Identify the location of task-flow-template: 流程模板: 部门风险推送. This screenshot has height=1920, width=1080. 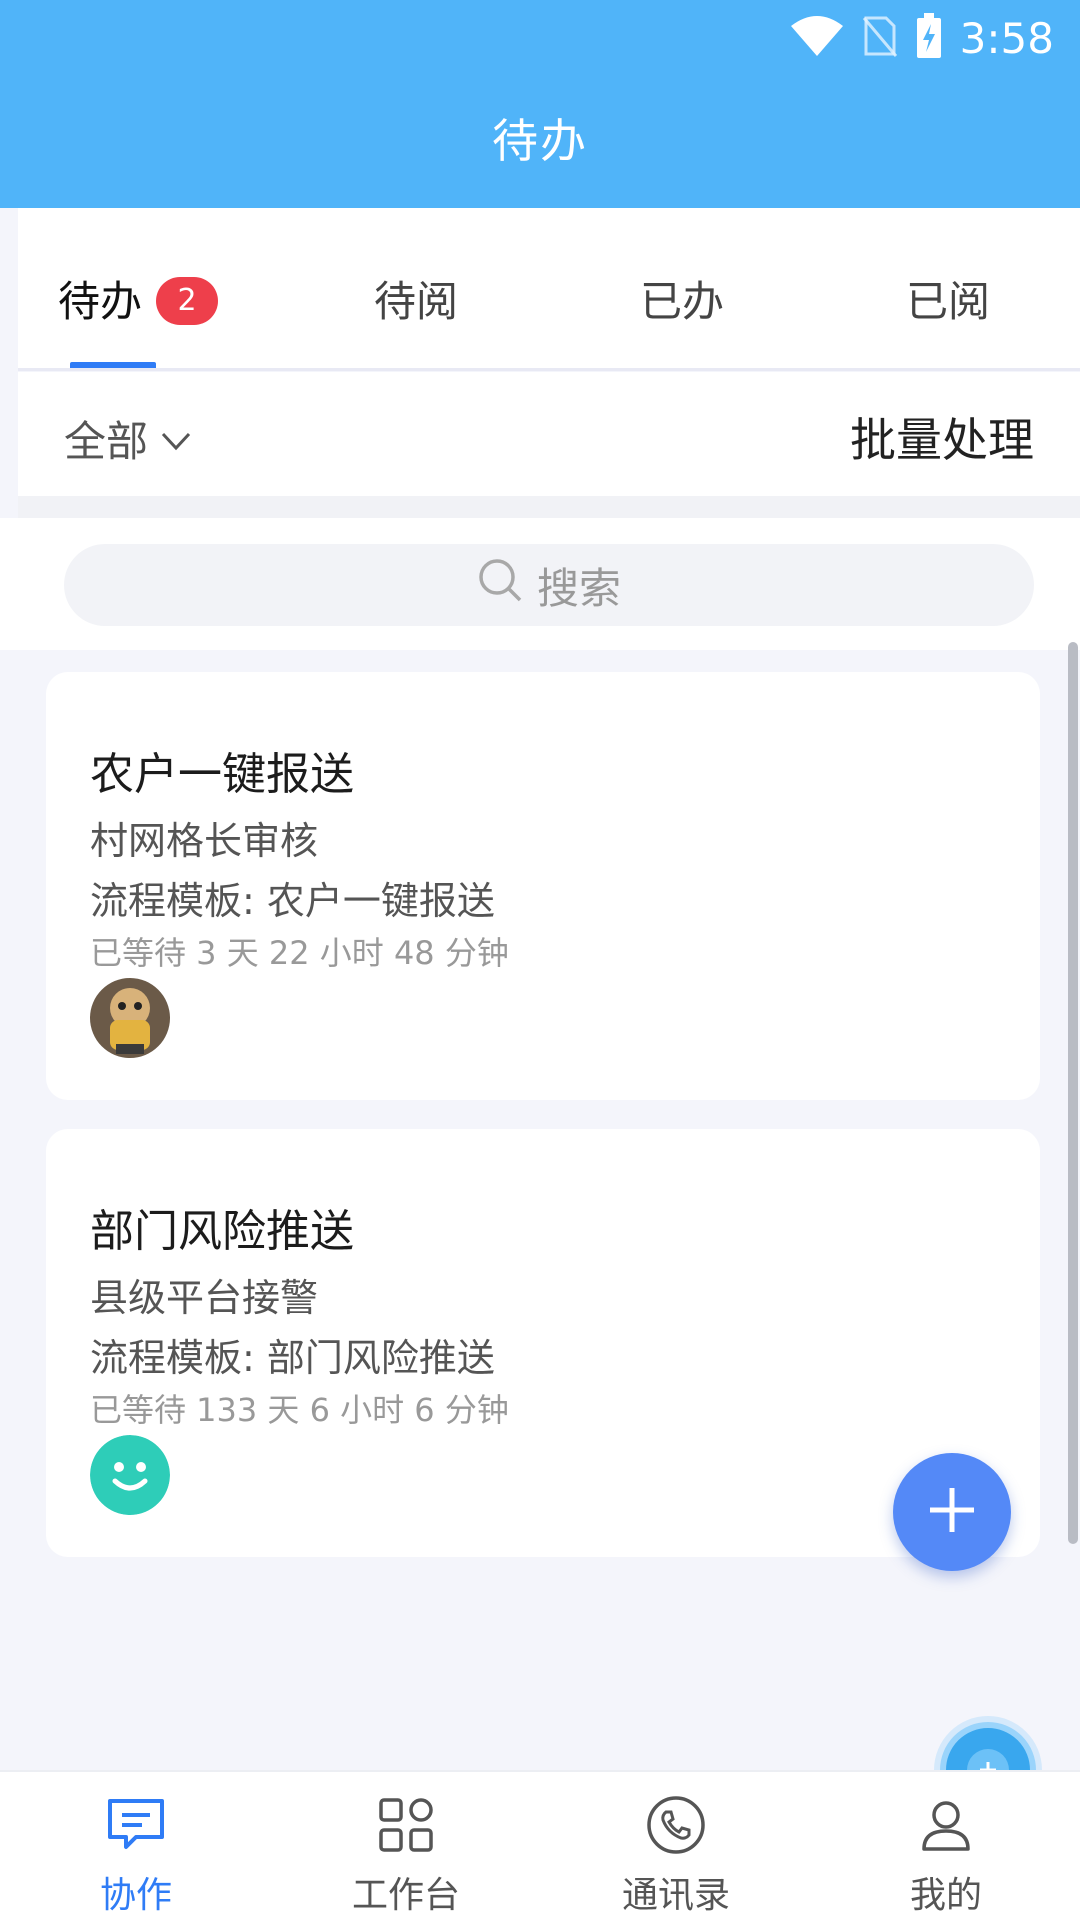
(292, 1358).